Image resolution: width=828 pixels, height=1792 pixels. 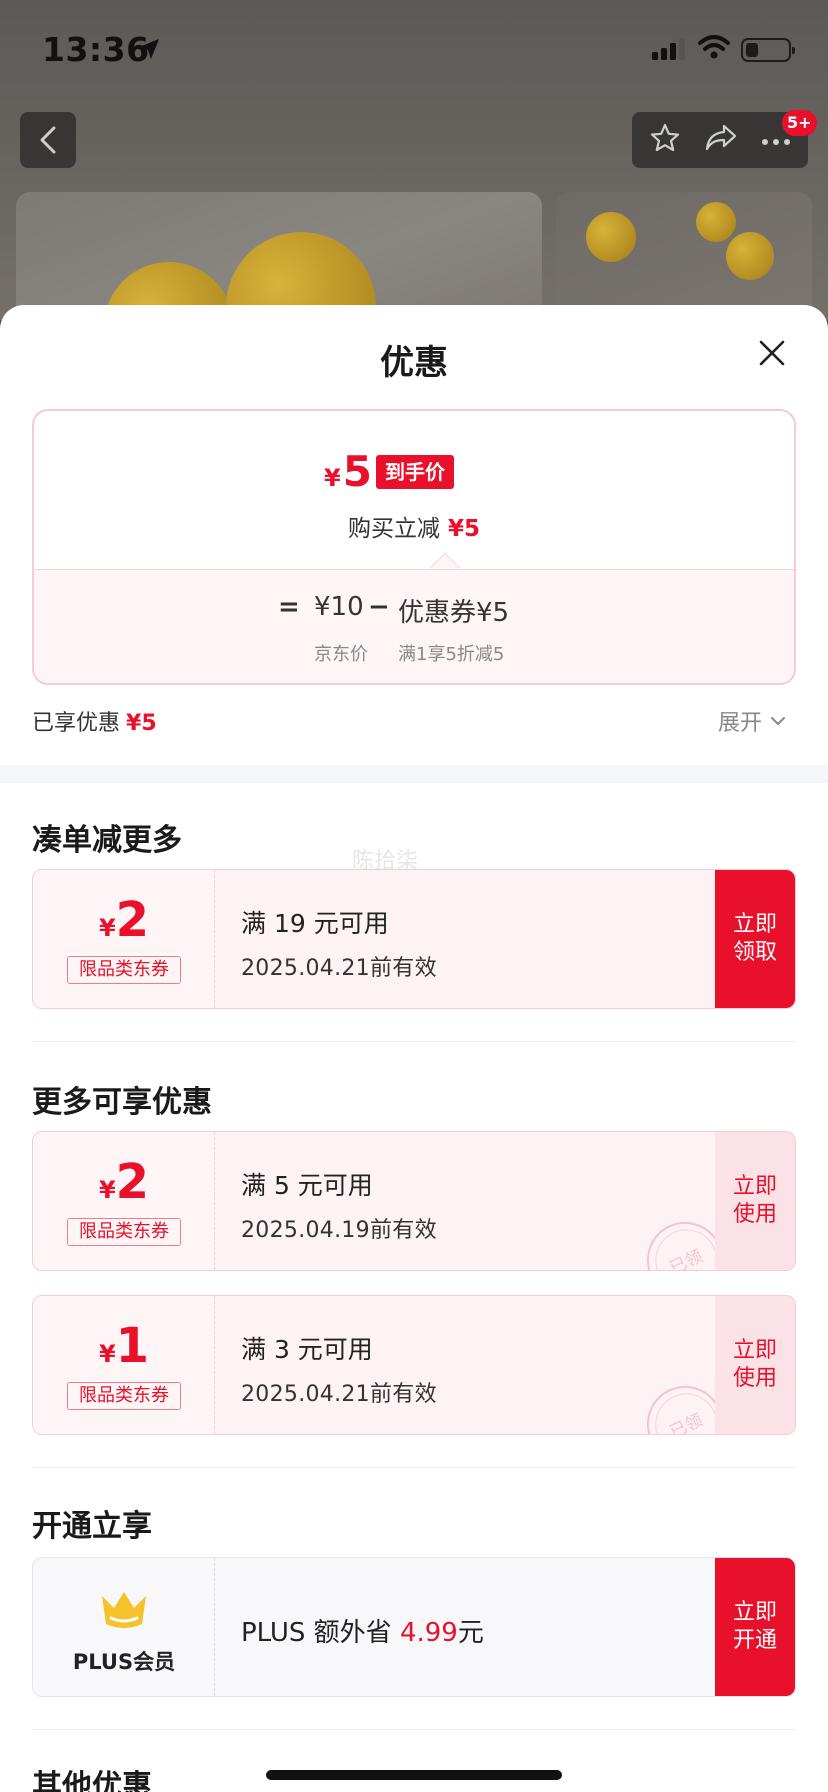 What do you see at coordinates (778, 721) in the screenshot?
I see `chevron-down-icon` at bounding box center [778, 721].